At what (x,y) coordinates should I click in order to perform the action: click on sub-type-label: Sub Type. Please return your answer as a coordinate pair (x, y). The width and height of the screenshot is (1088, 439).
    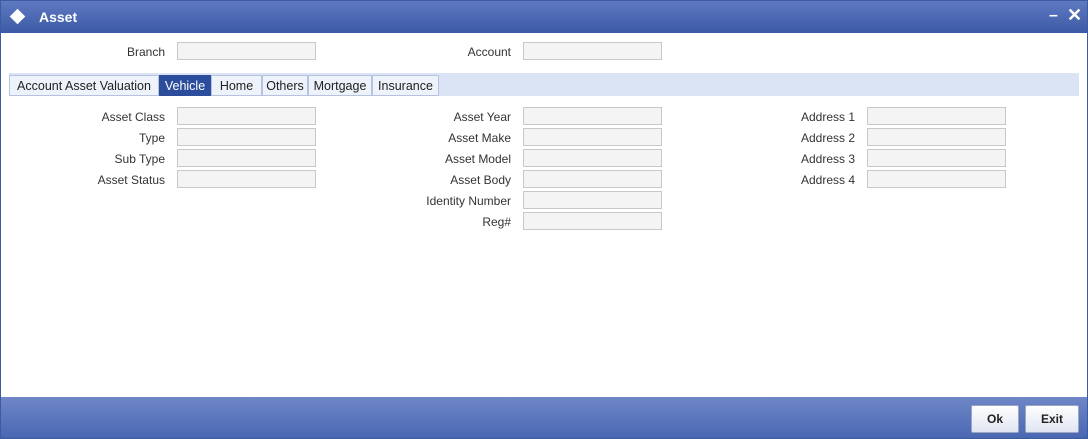
    Looking at the image, I should click on (139, 159).